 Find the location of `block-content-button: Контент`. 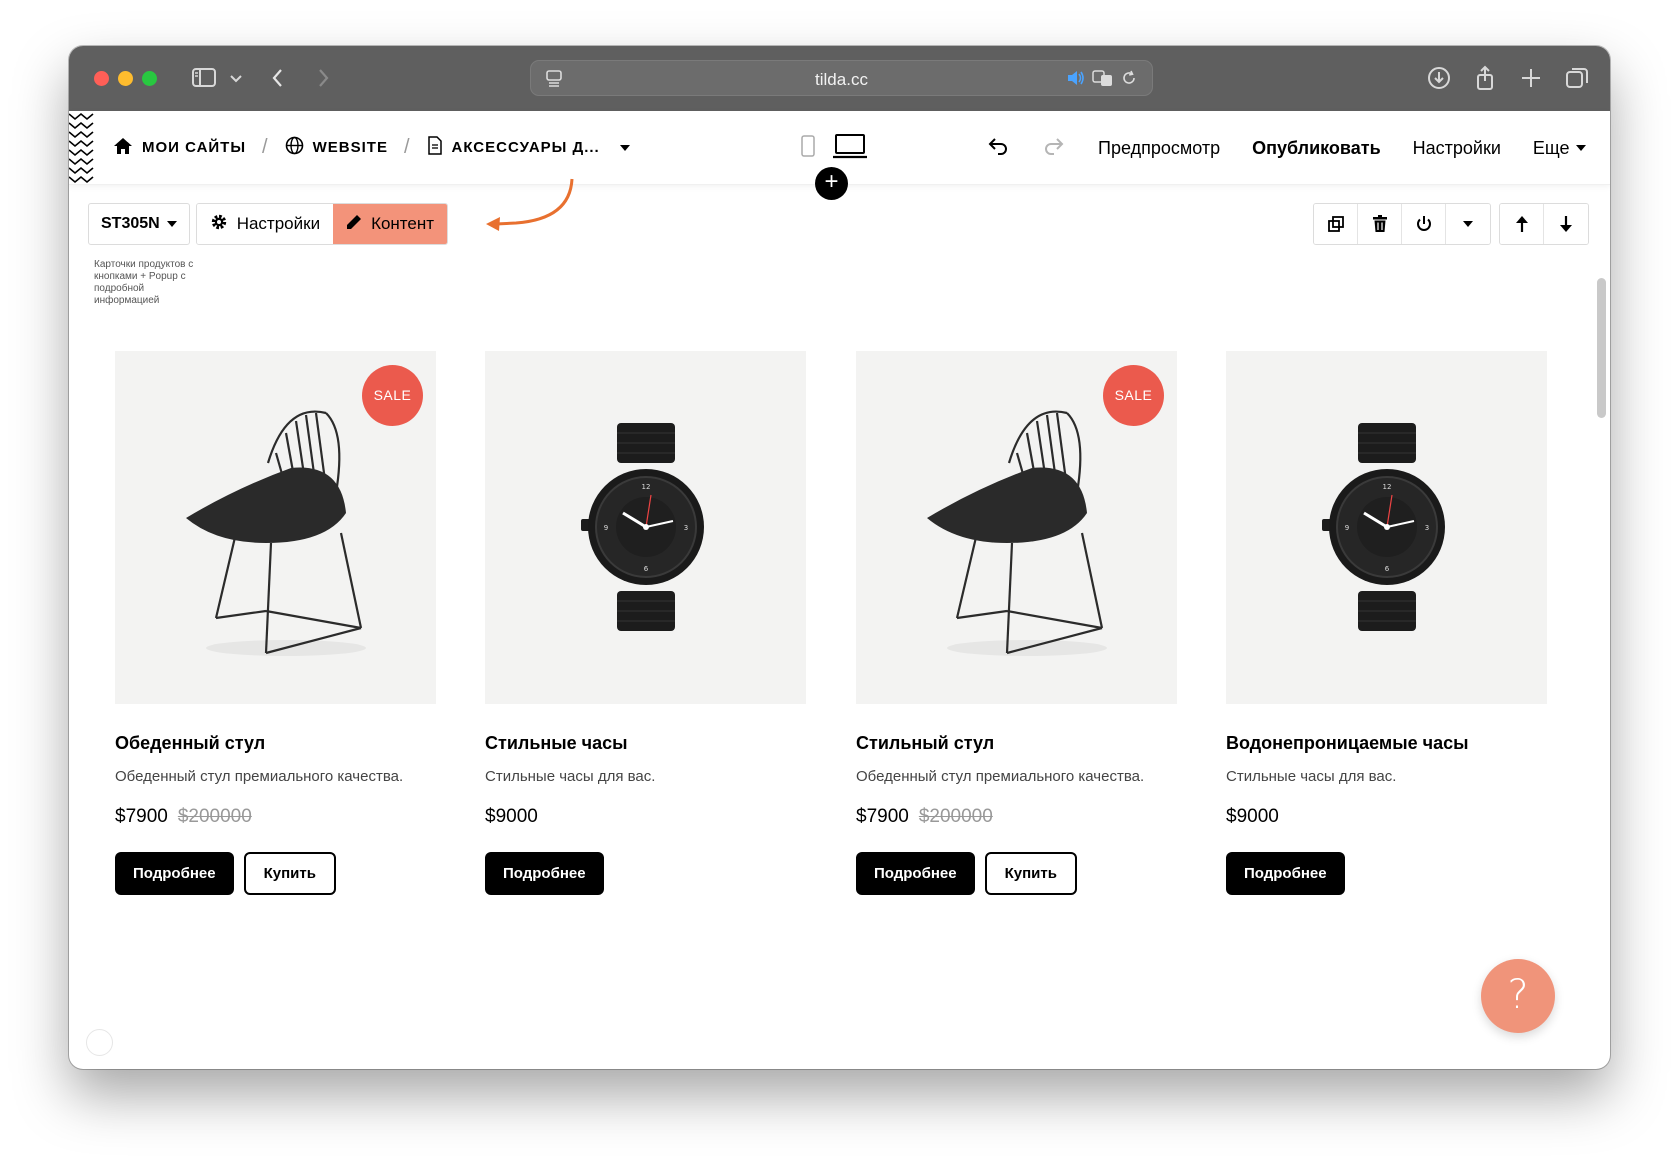

block-content-button: Контент is located at coordinates (390, 224).